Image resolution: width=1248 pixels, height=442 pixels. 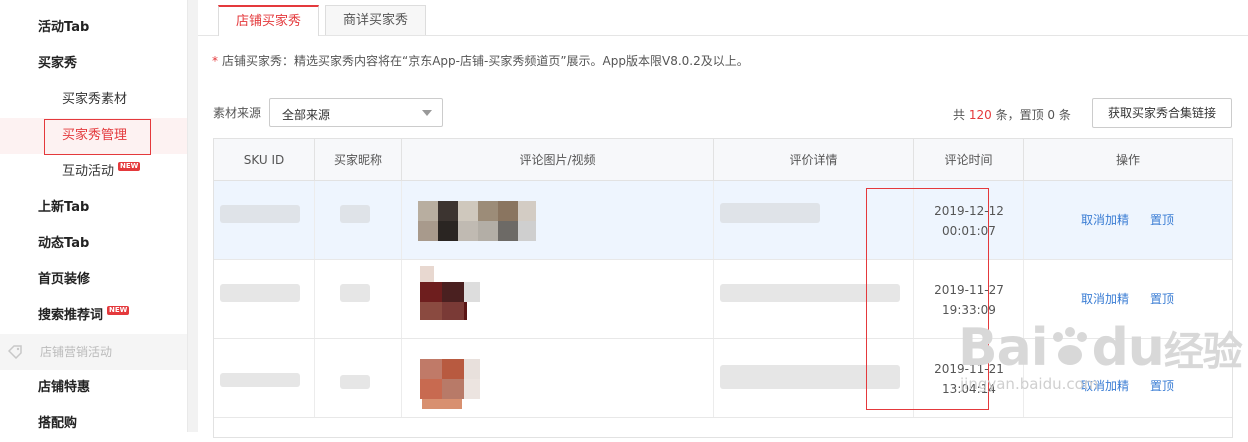 I want to click on sidebar-item-bundle: 搭配购, so click(x=93, y=424).